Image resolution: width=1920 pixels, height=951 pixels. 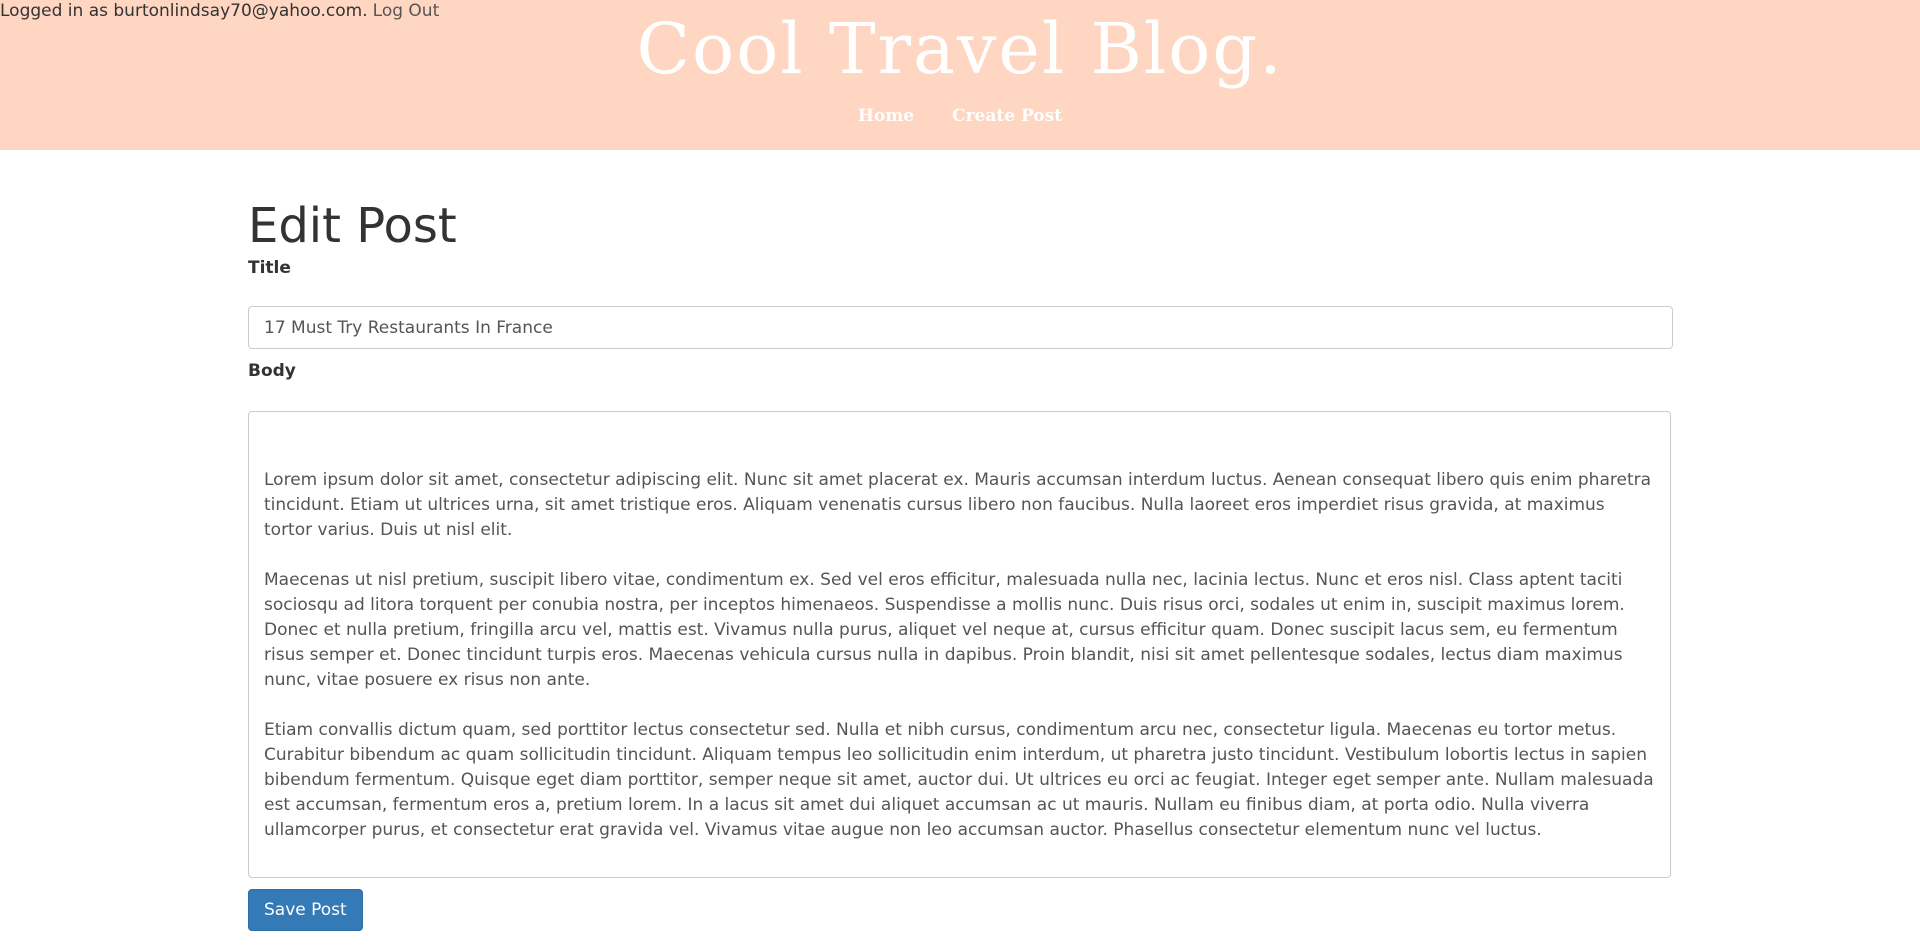 What do you see at coordinates (1007, 116) in the screenshot?
I see `nav-create-post-link: Create Post` at bounding box center [1007, 116].